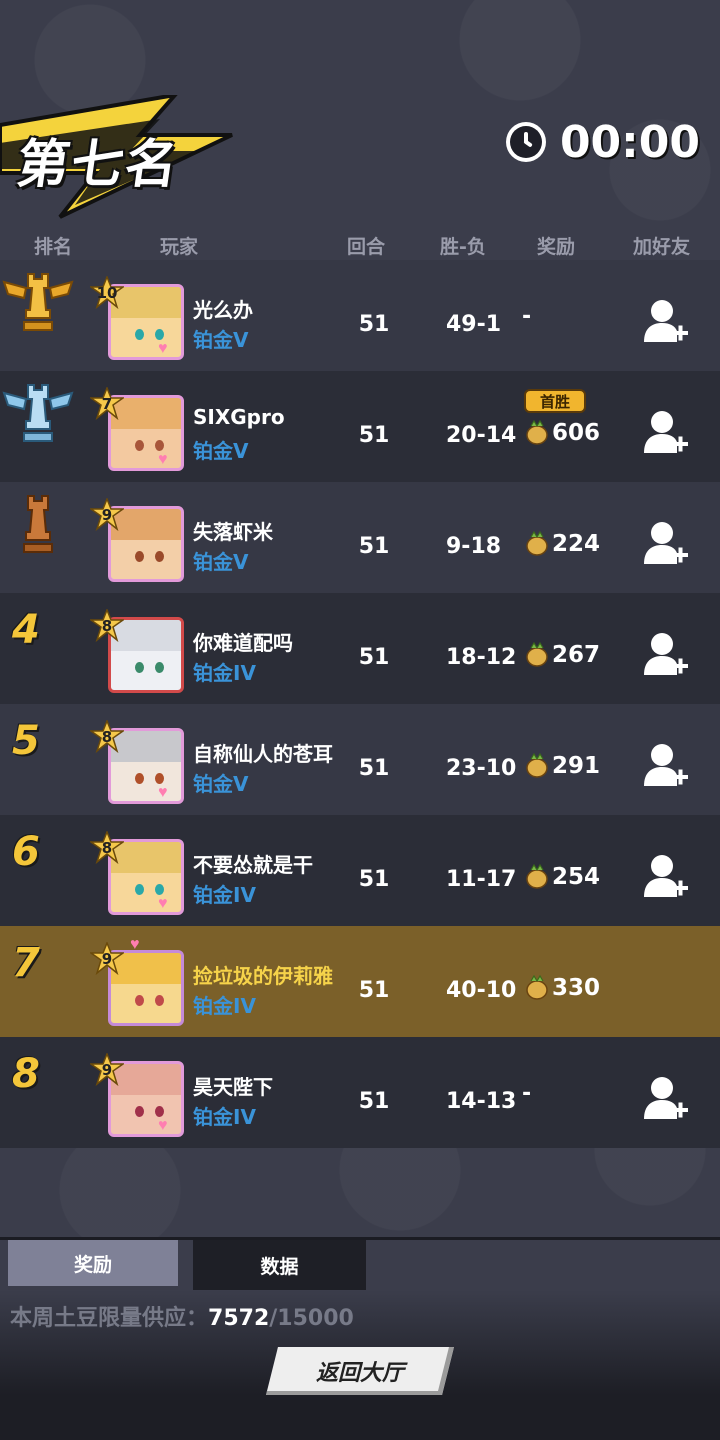 The width and height of the screenshot is (720, 1440). Describe the element at coordinates (182, 1316) in the screenshot. I see `potato-supply: 本周土豆限量供应：7572/15000` at that location.